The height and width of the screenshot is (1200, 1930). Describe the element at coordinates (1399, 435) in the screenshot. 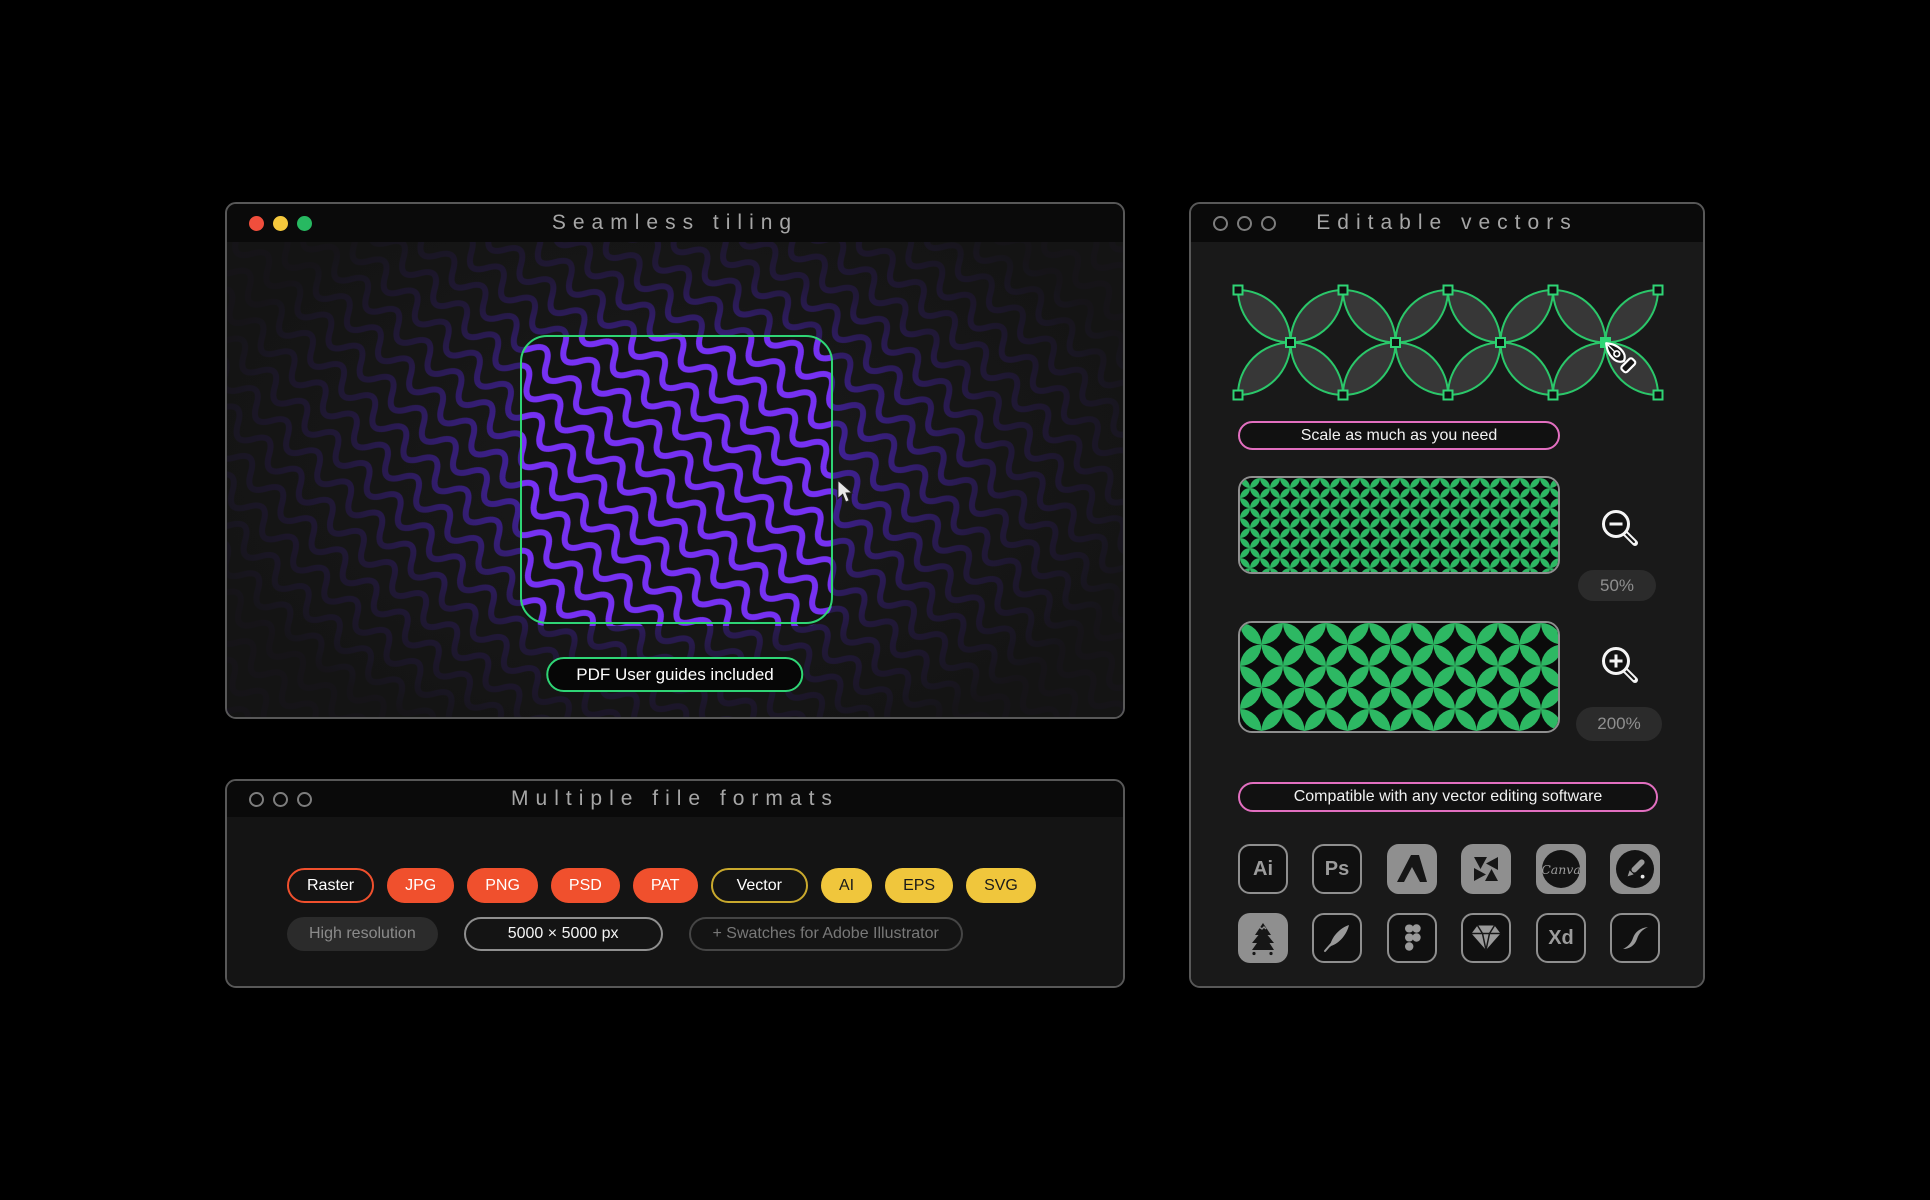

I see `scale-badge: Scale as much as you need` at that location.